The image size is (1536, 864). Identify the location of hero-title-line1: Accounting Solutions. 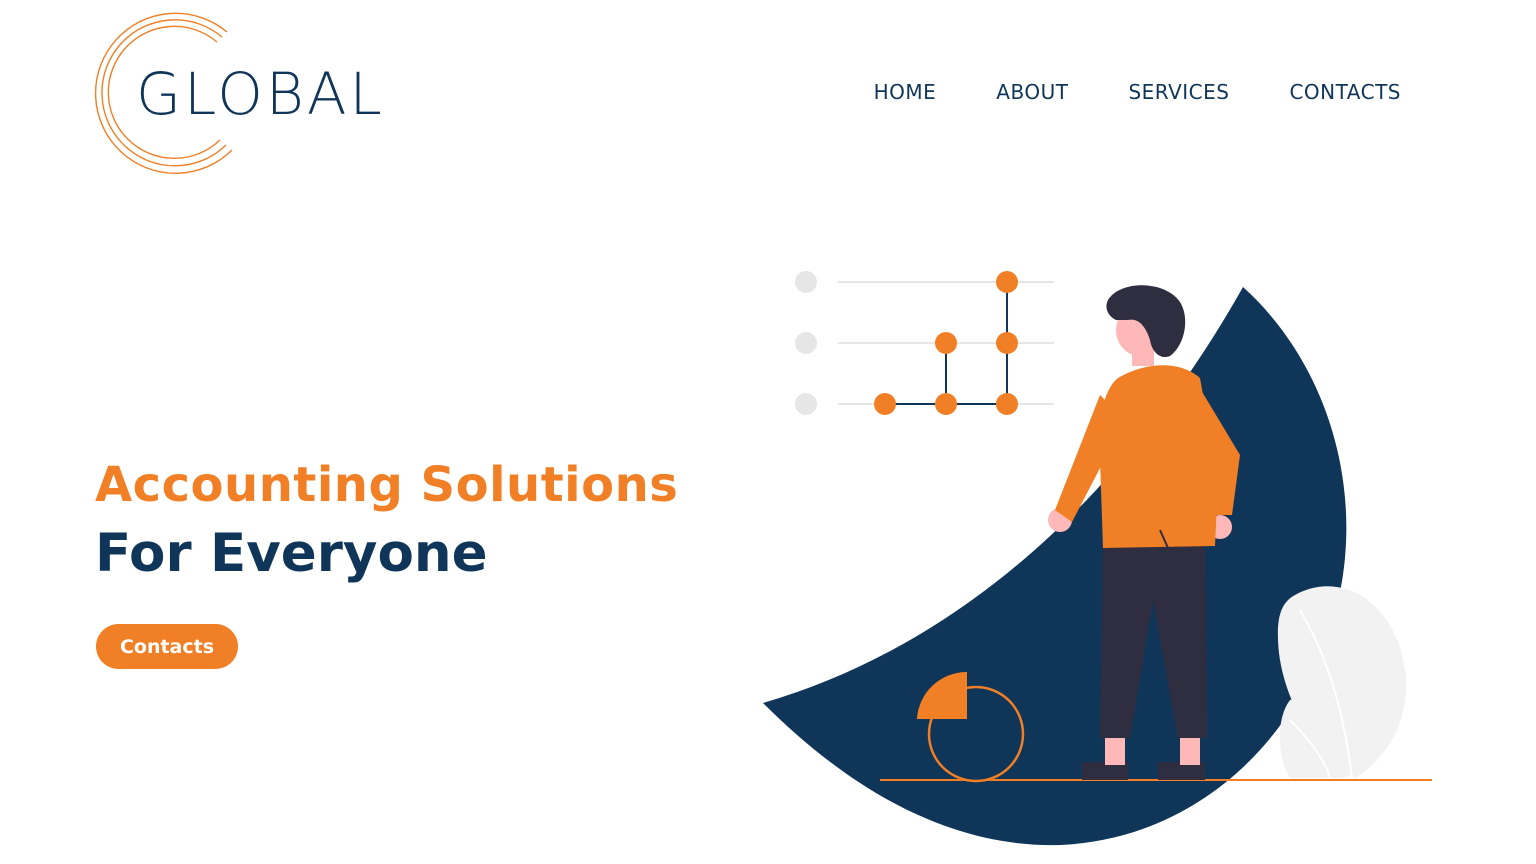
(387, 485).